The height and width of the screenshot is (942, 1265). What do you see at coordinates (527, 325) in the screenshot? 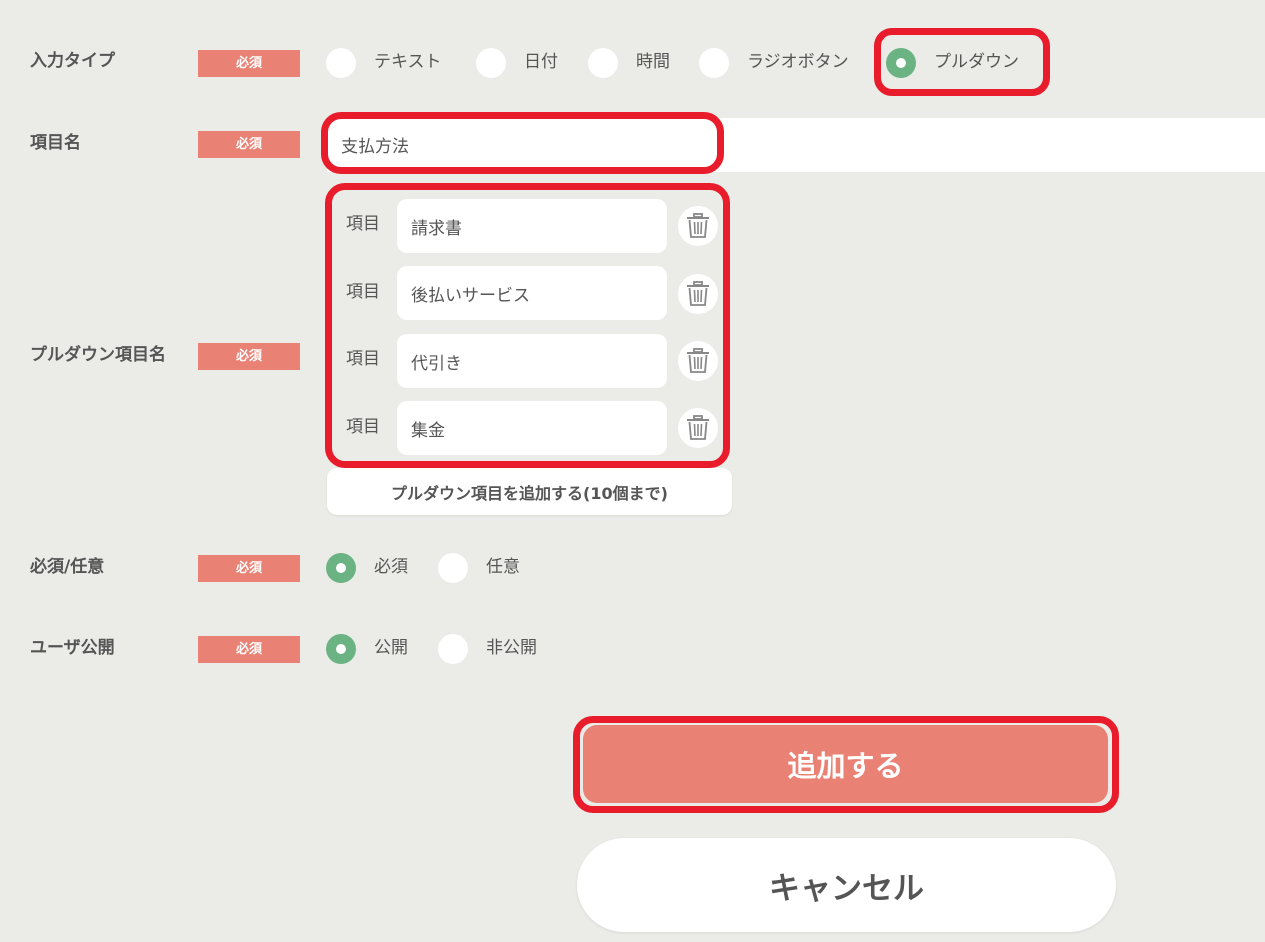
I see `pulldown-items-highlight` at bounding box center [527, 325].